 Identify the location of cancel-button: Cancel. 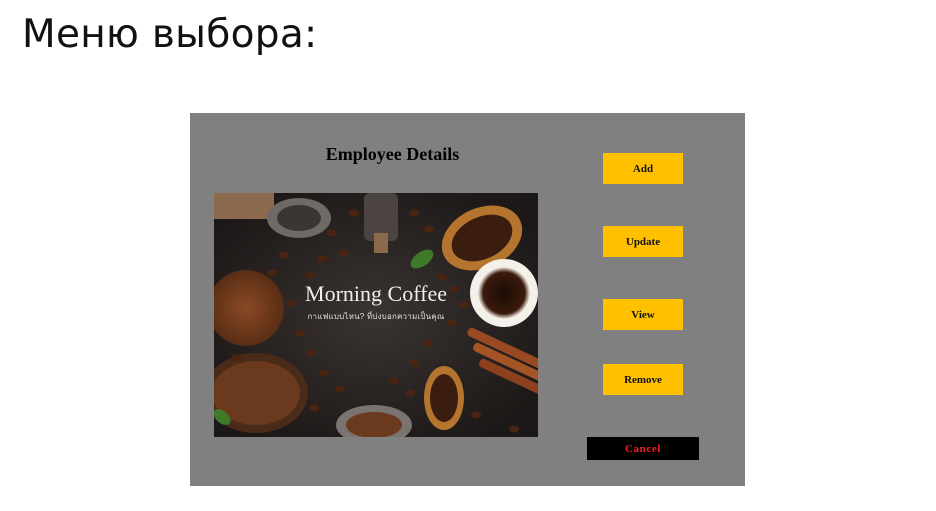
(643, 448).